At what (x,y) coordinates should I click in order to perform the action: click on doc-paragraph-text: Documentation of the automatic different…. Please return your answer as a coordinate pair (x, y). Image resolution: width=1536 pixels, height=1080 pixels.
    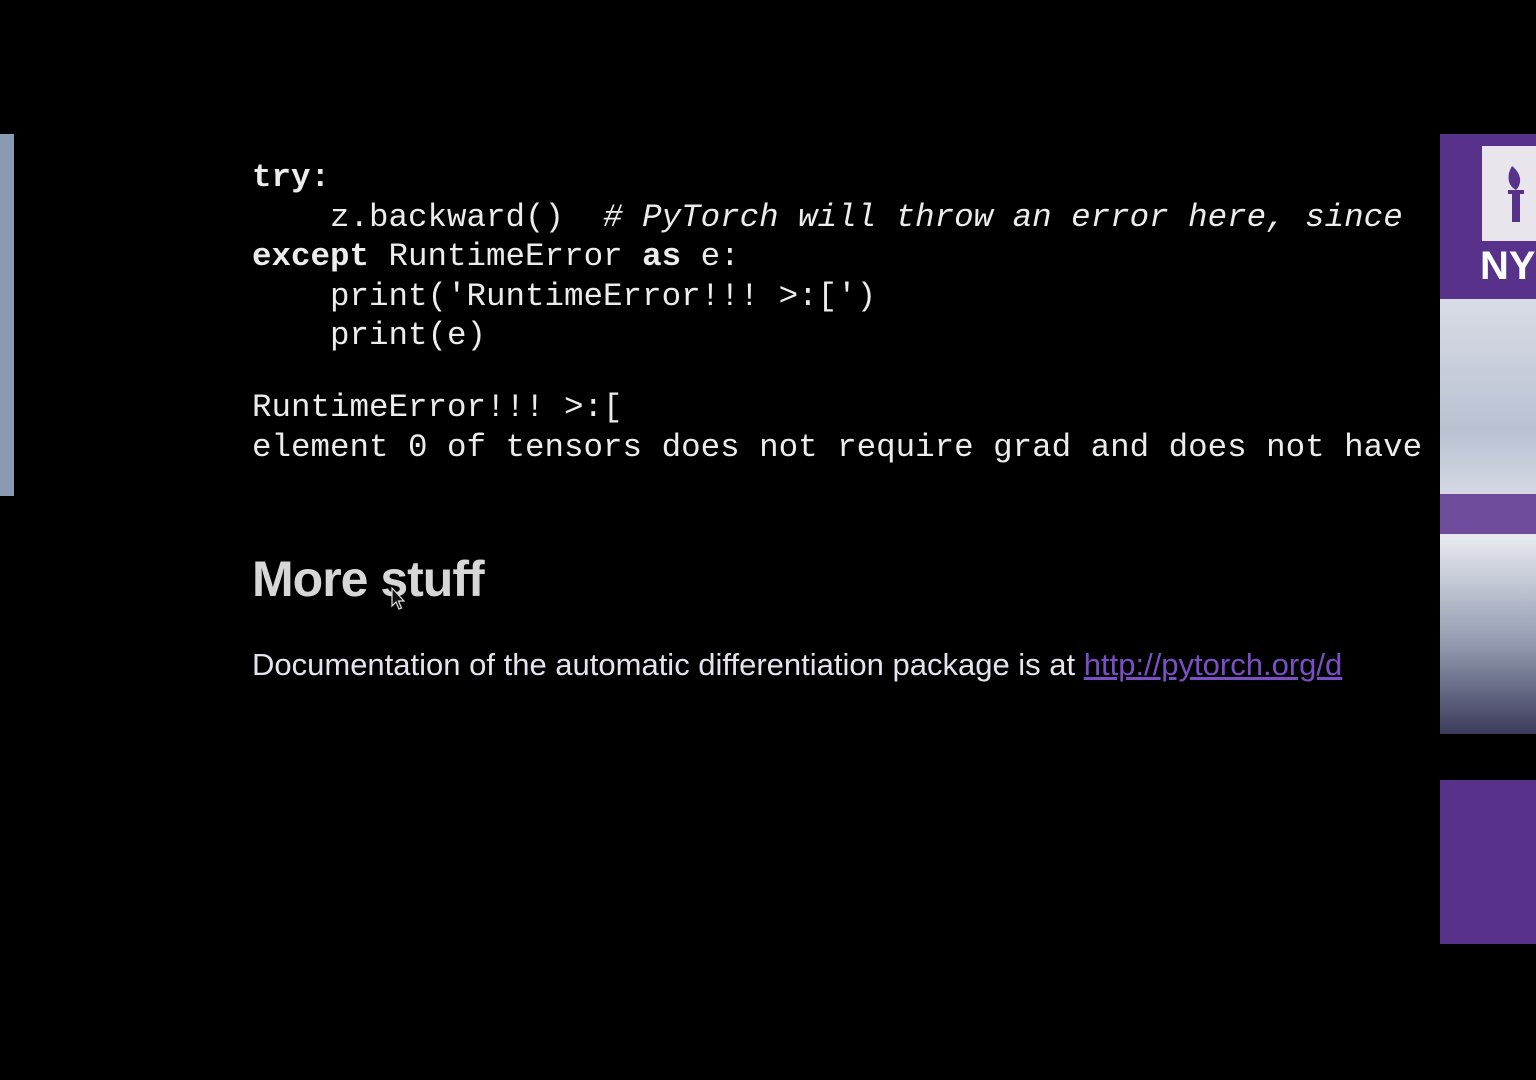
    Looking at the image, I should click on (668, 664).